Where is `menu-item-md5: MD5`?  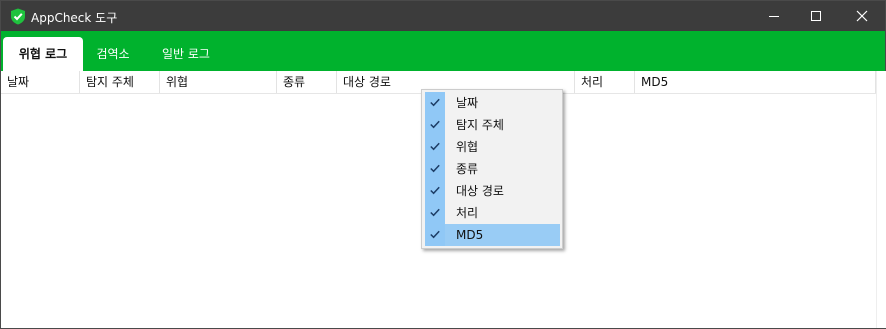
menu-item-md5: MD5 is located at coordinates (492, 235).